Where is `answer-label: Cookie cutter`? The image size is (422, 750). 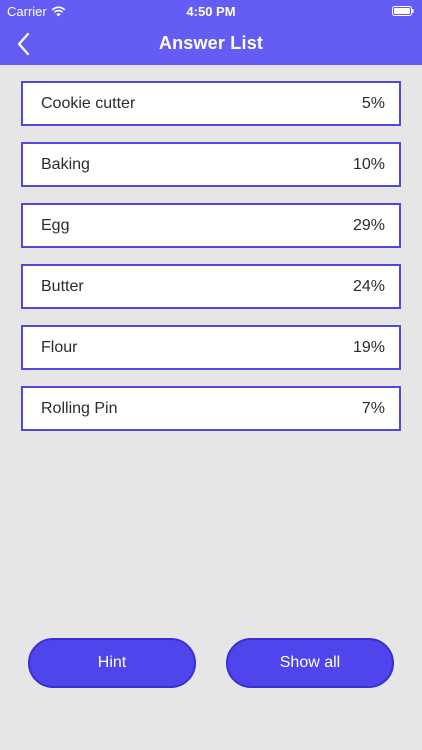
answer-label: Cookie cutter is located at coordinates (88, 103).